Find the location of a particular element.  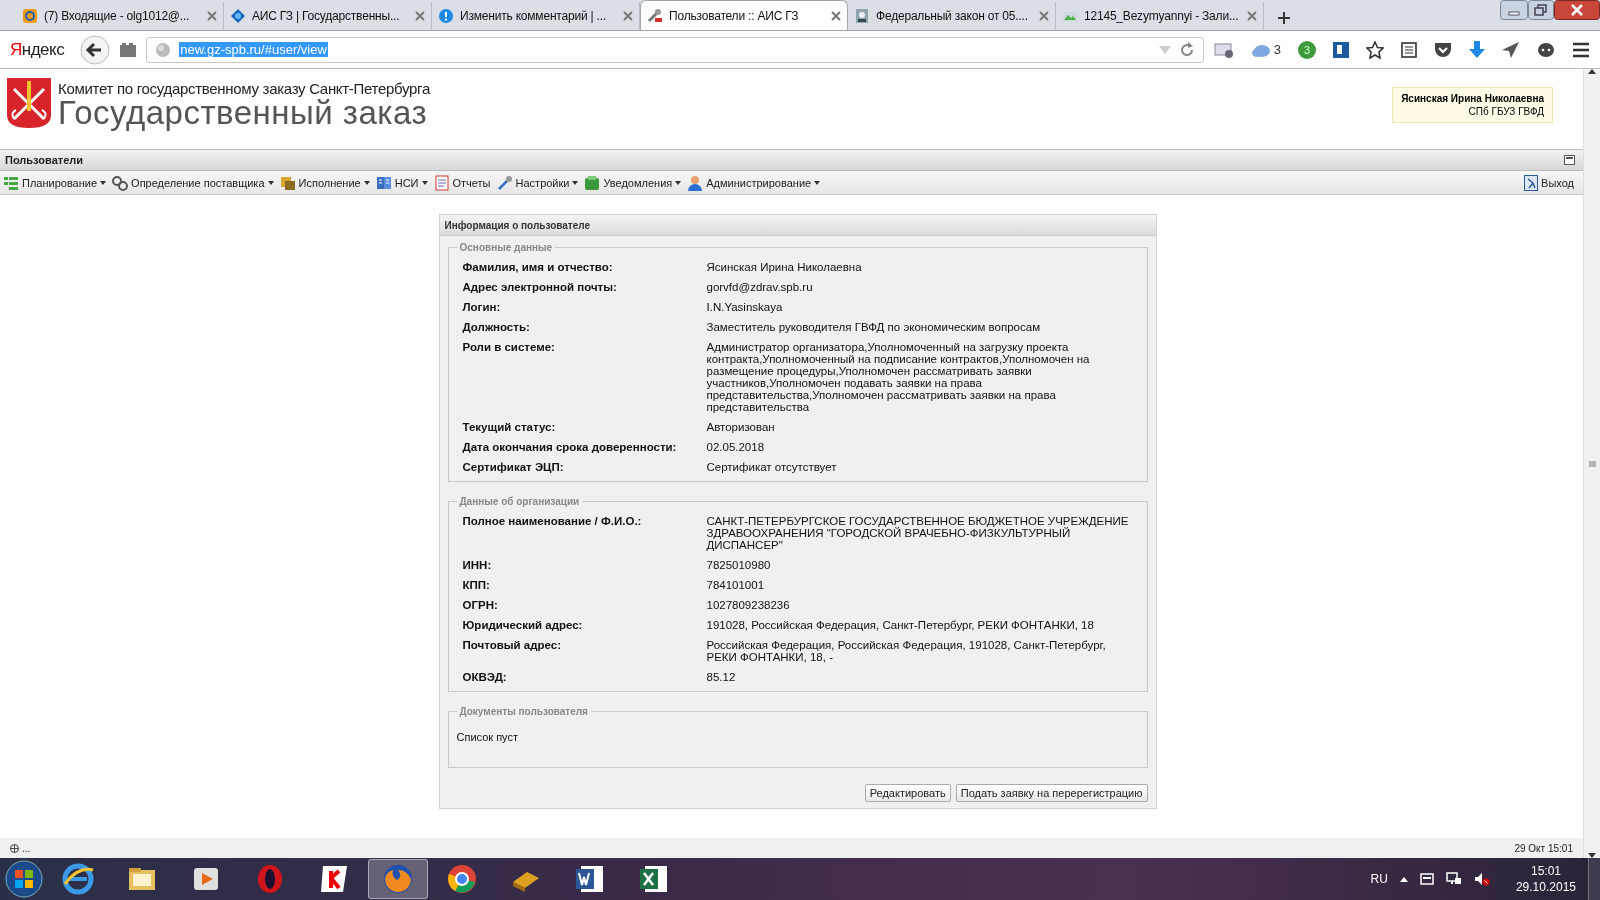

field-label: Логин: is located at coordinates (482, 307).